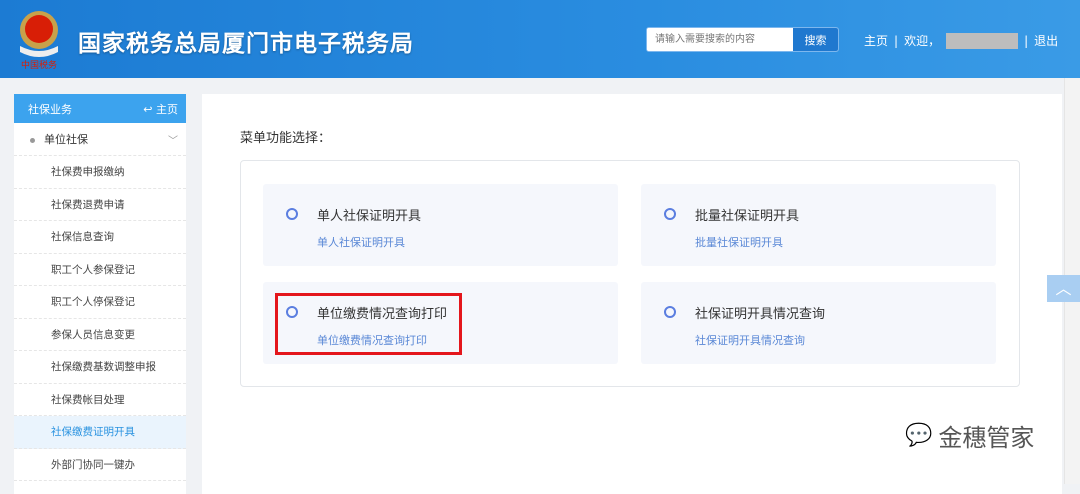 This screenshot has height=494, width=1080. Describe the element at coordinates (100, 432) in the screenshot. I see `sidebar-item: 社保缴费证明开具` at that location.